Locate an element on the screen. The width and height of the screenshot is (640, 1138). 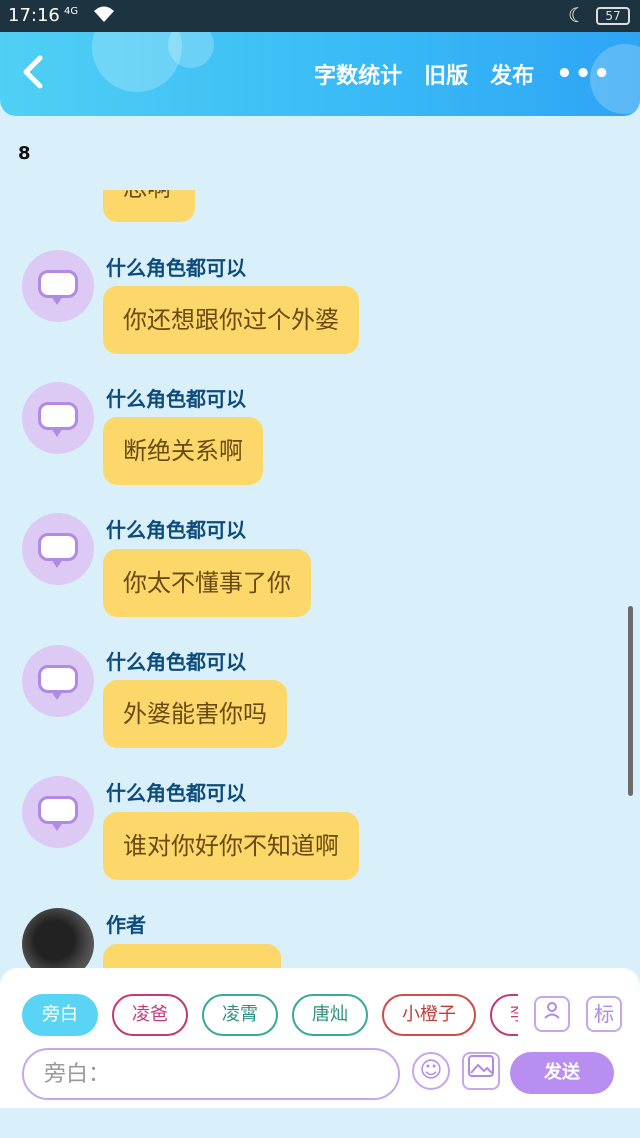
message-input is located at coordinates (212, 1074).